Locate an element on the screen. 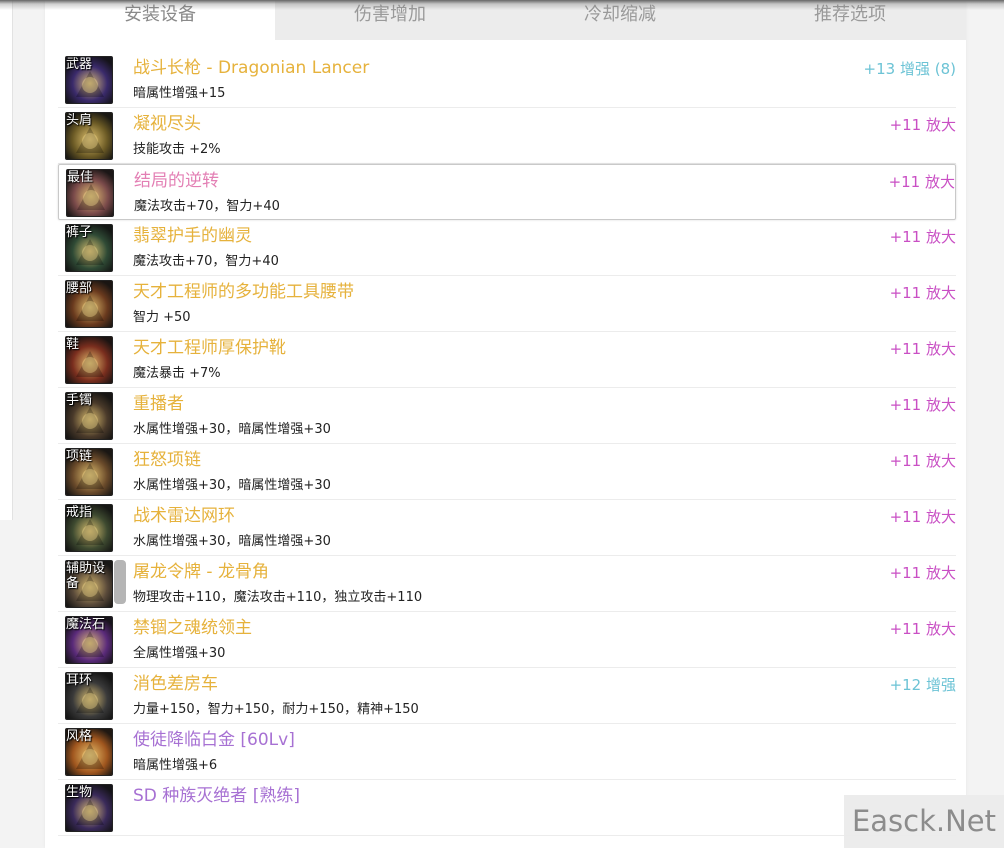  item-stat: 魔法暴击 +7% is located at coordinates (177, 373).